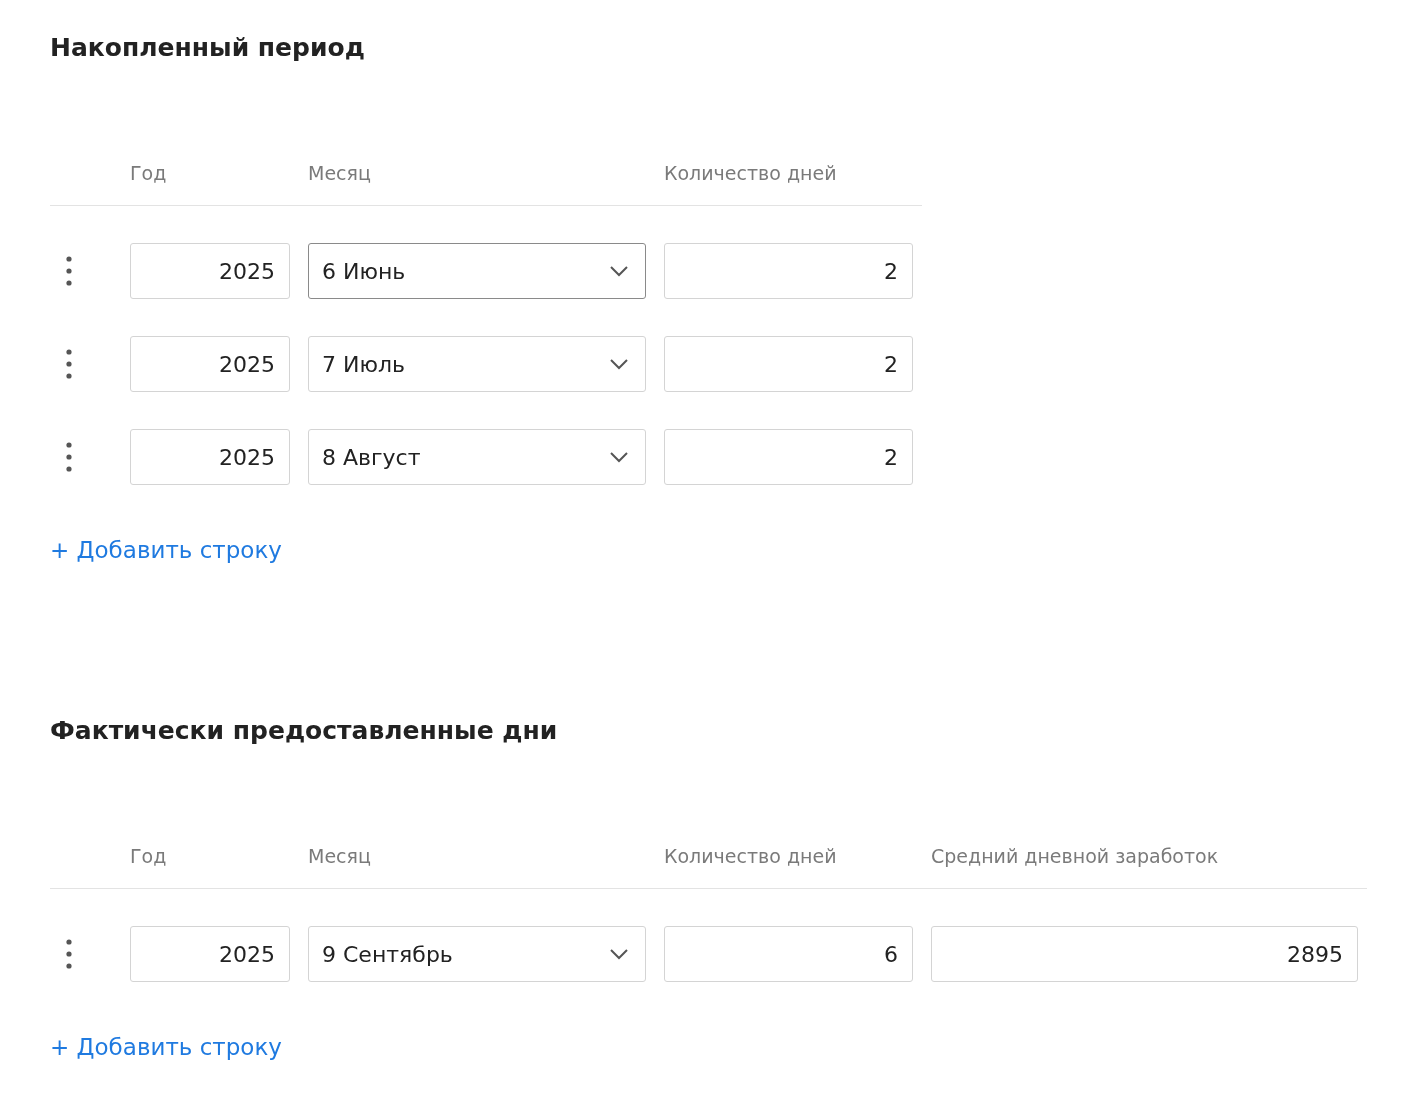  Describe the element at coordinates (304, 731) in the screenshot. I see `section-title: Фактически предоставленные дни` at that location.